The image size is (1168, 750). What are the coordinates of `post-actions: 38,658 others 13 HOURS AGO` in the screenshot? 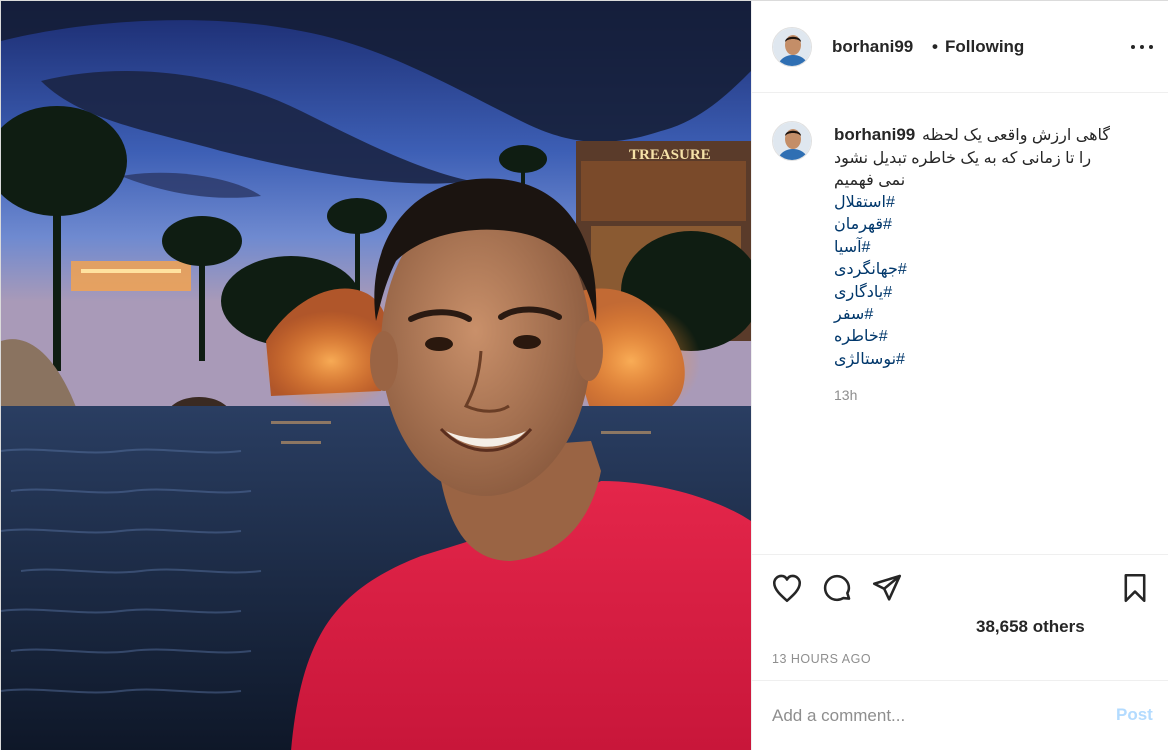 It's located at (960, 618).